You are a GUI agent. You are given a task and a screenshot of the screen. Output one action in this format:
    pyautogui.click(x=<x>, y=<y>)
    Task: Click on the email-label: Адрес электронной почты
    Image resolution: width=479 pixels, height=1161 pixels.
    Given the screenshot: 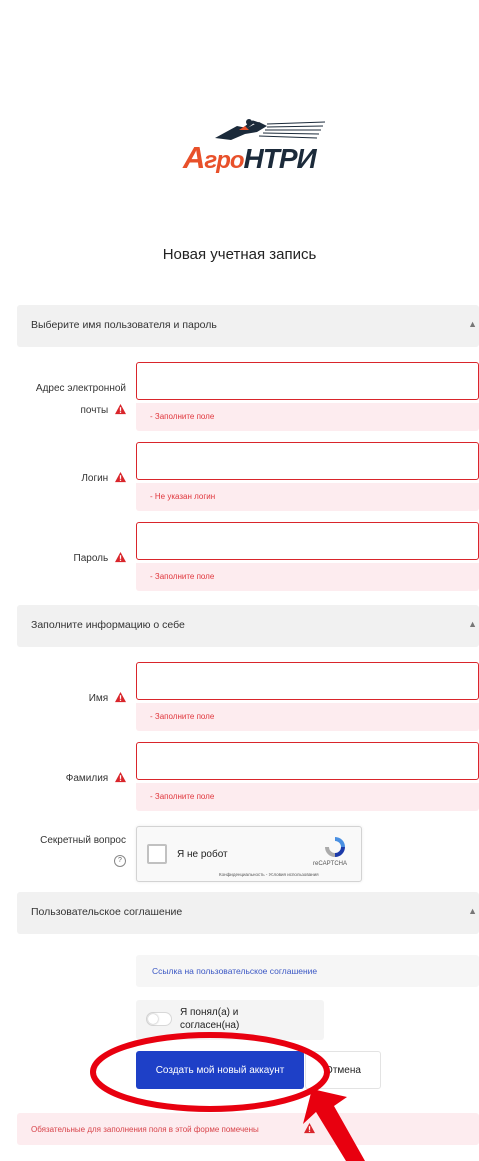 What is the action you would take?
    pyautogui.click(x=71, y=400)
    